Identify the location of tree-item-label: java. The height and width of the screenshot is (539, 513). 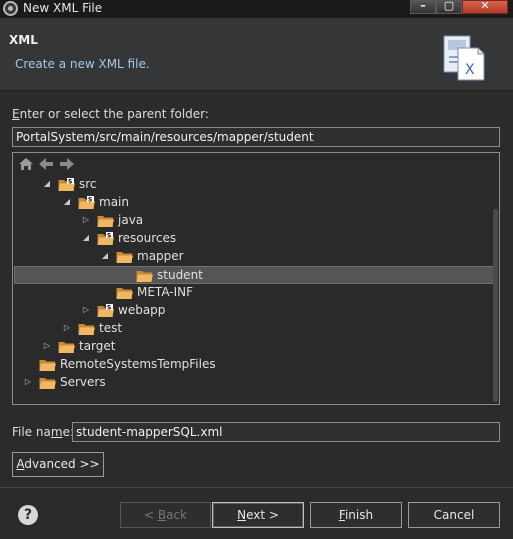
(131, 220).